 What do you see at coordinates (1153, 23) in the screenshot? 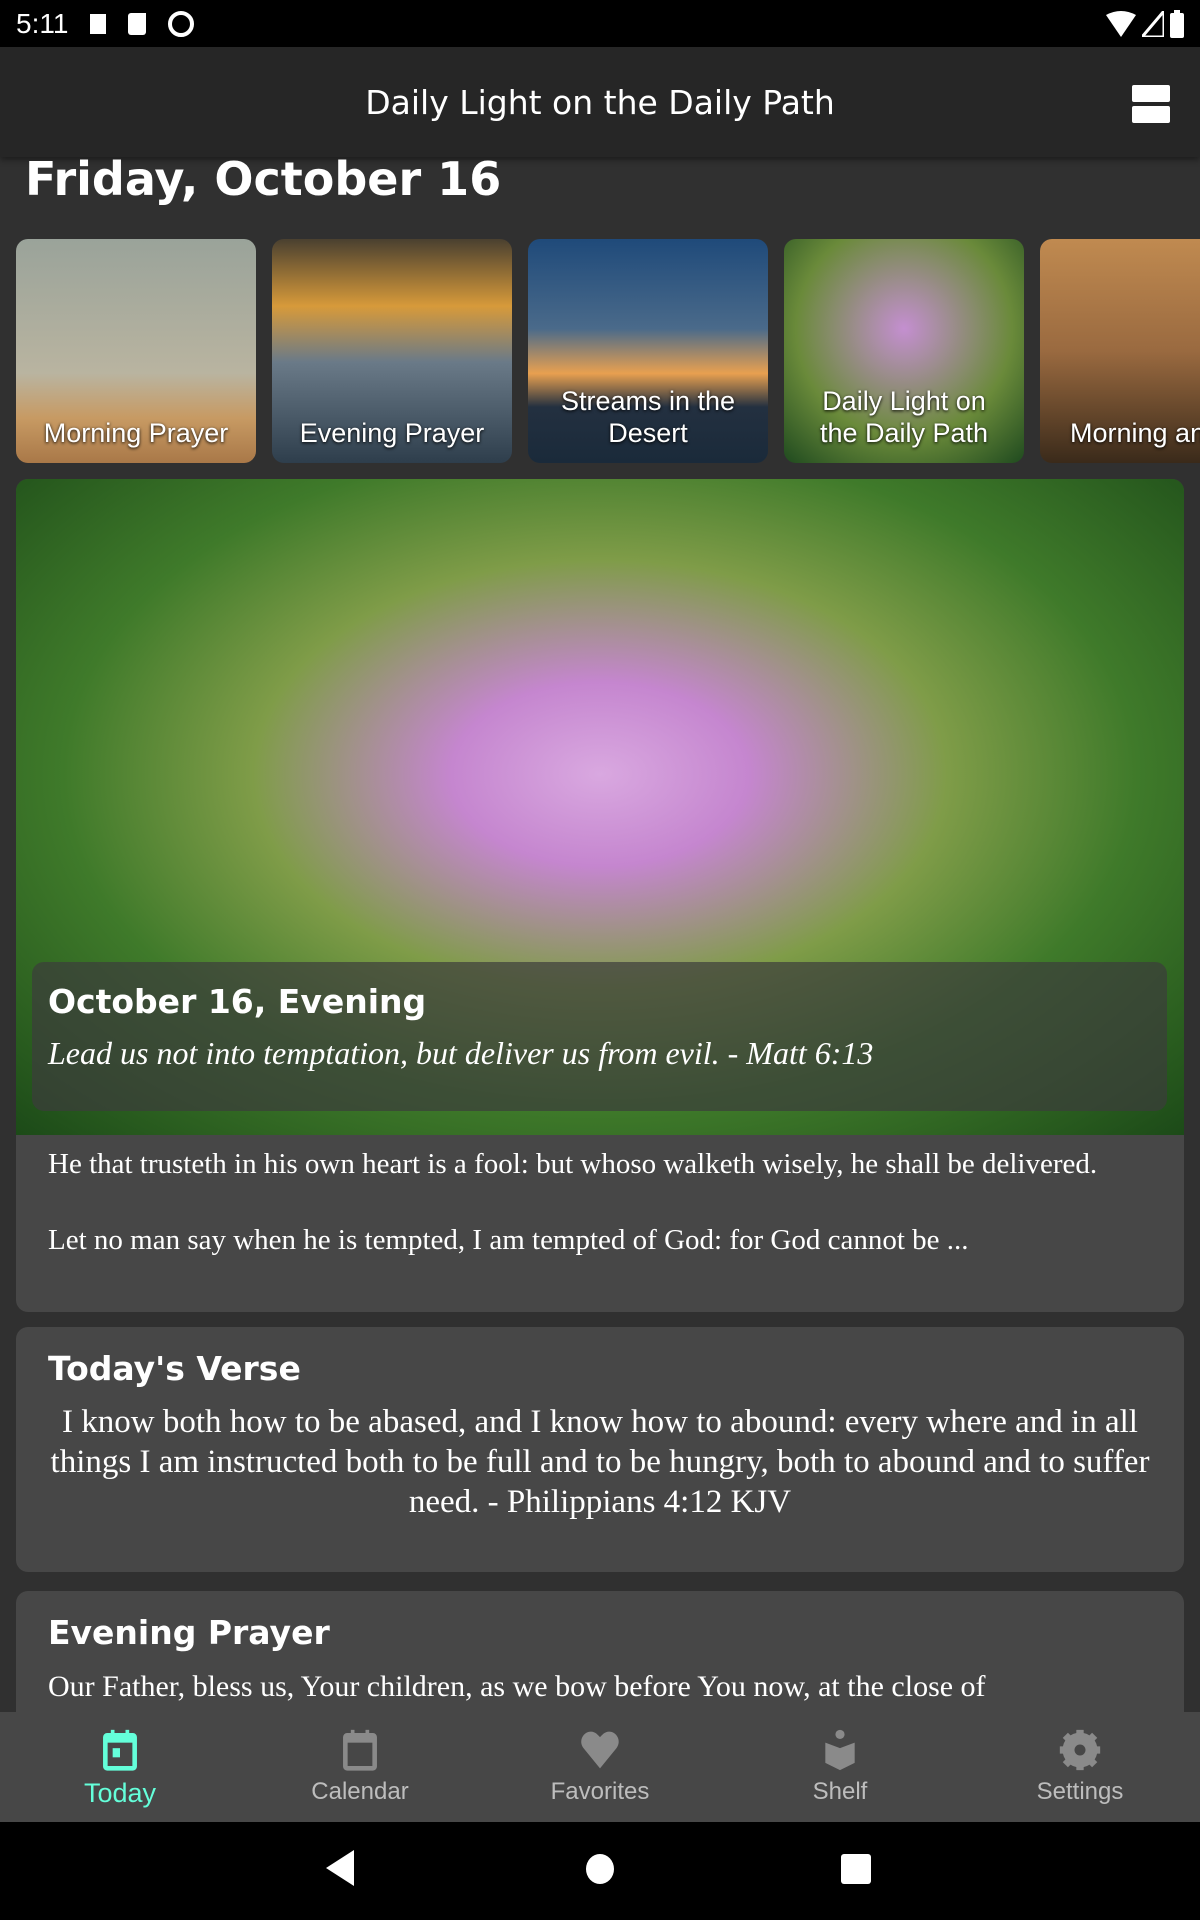
I see `signal-icon` at bounding box center [1153, 23].